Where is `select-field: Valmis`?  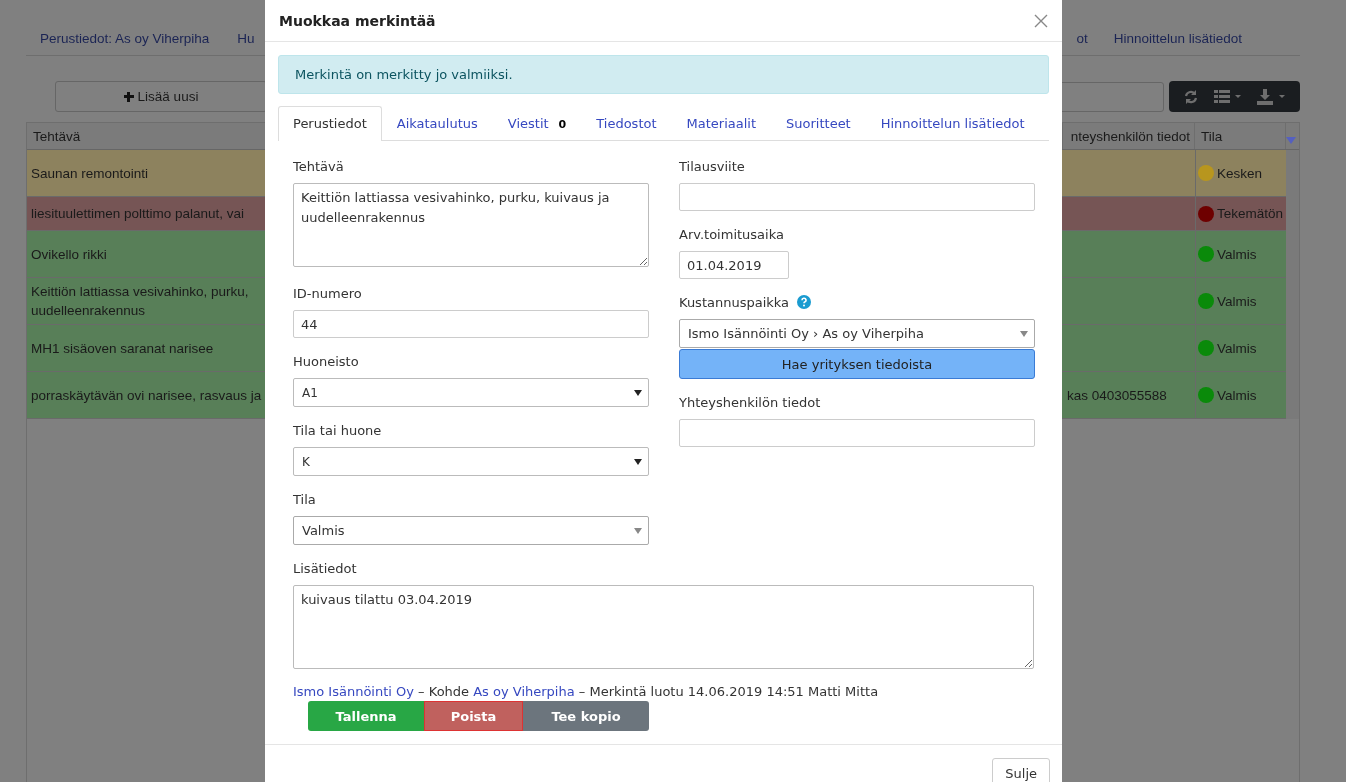 select-field: Valmis is located at coordinates (471, 530).